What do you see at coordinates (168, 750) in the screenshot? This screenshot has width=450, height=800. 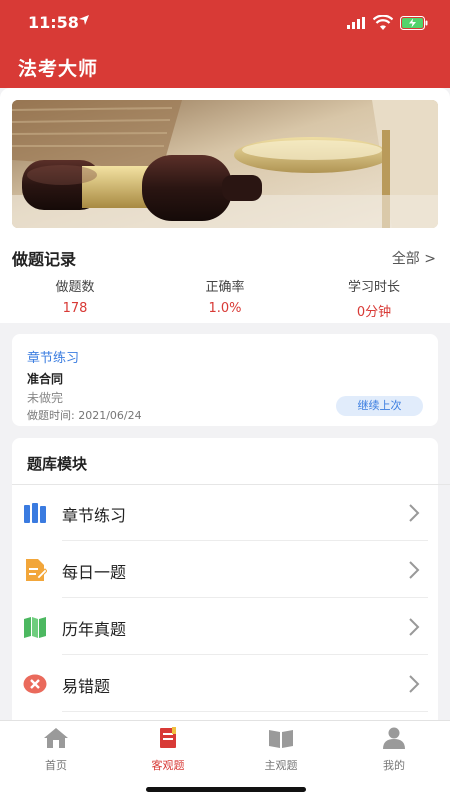 I see `tab-objective: 客观题` at bounding box center [168, 750].